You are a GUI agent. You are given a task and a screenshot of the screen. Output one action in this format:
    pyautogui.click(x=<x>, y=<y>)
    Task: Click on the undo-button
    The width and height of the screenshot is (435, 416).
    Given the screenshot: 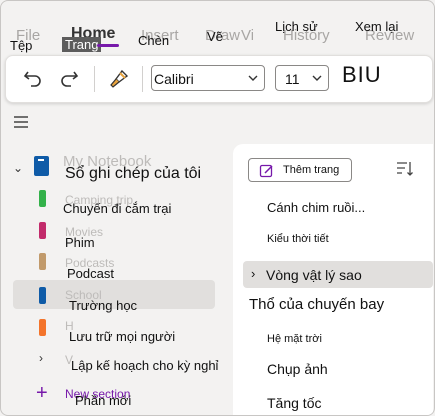 What is the action you would take?
    pyautogui.click(x=33, y=79)
    